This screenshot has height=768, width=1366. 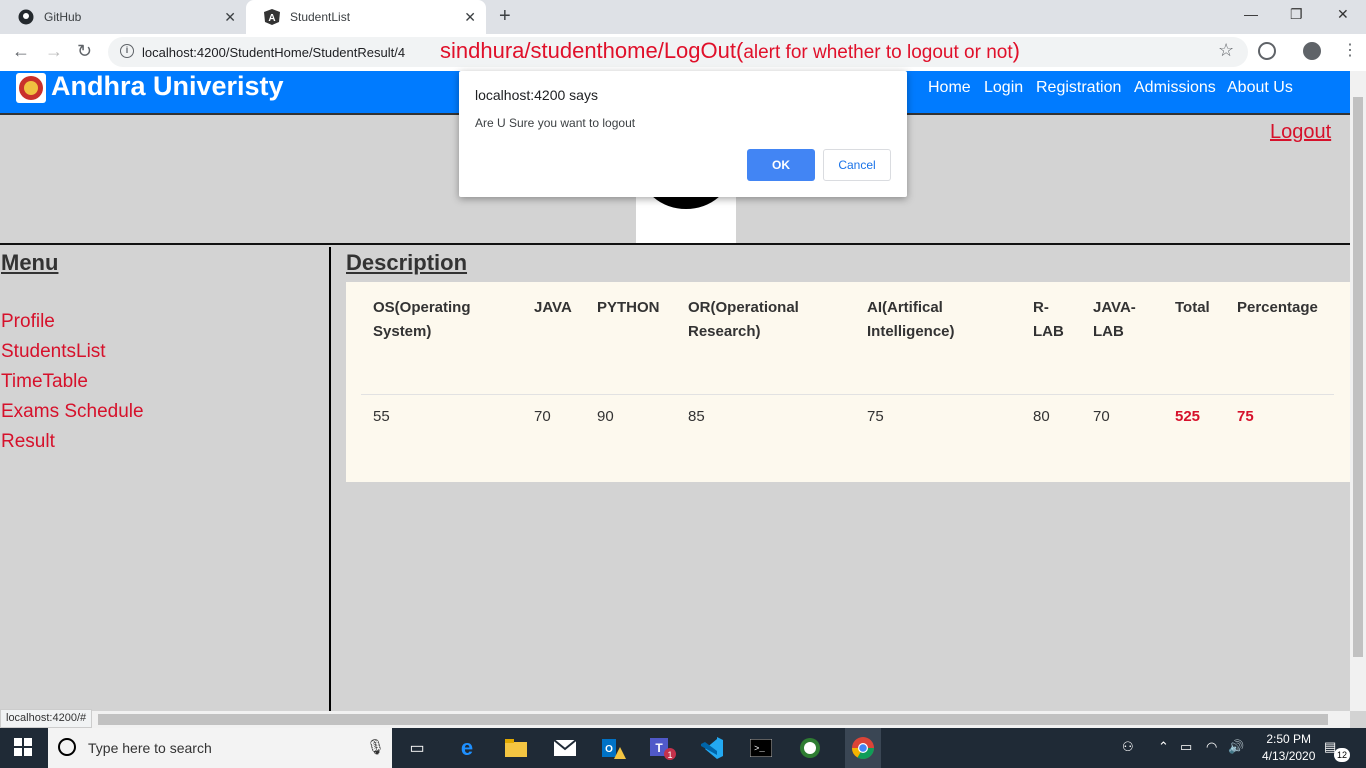 What do you see at coordinates (878, 52) in the screenshot?
I see `annotation-small: alert for whether to logout or not` at bounding box center [878, 52].